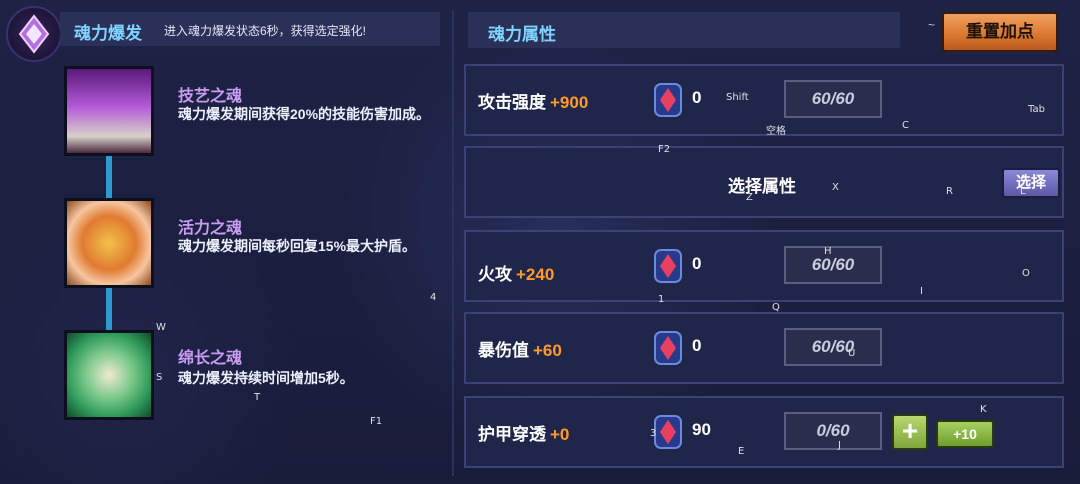 Image resolution: width=1080 pixels, height=484 pixels. I want to click on key-hint-4: 4, so click(433, 297).